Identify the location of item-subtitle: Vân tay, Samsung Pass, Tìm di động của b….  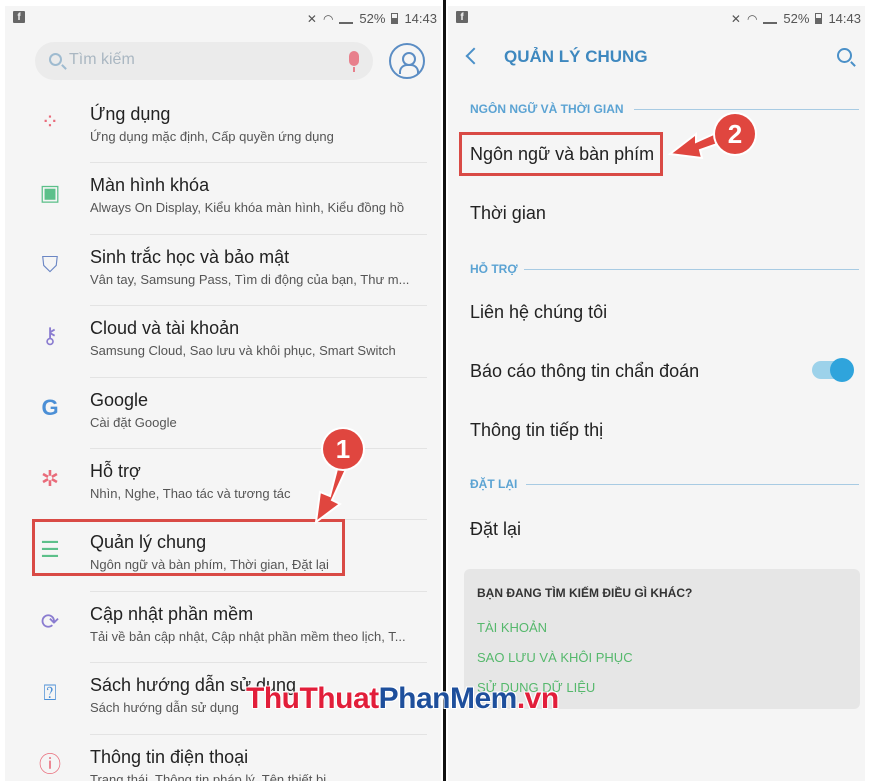
(250, 279).